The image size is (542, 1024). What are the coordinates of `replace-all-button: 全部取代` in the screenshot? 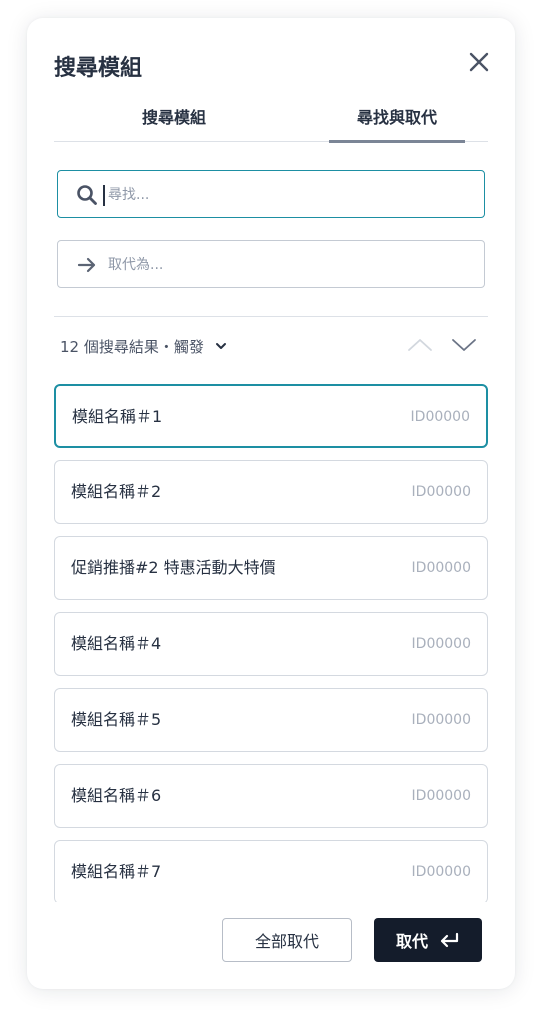 It's located at (287, 940).